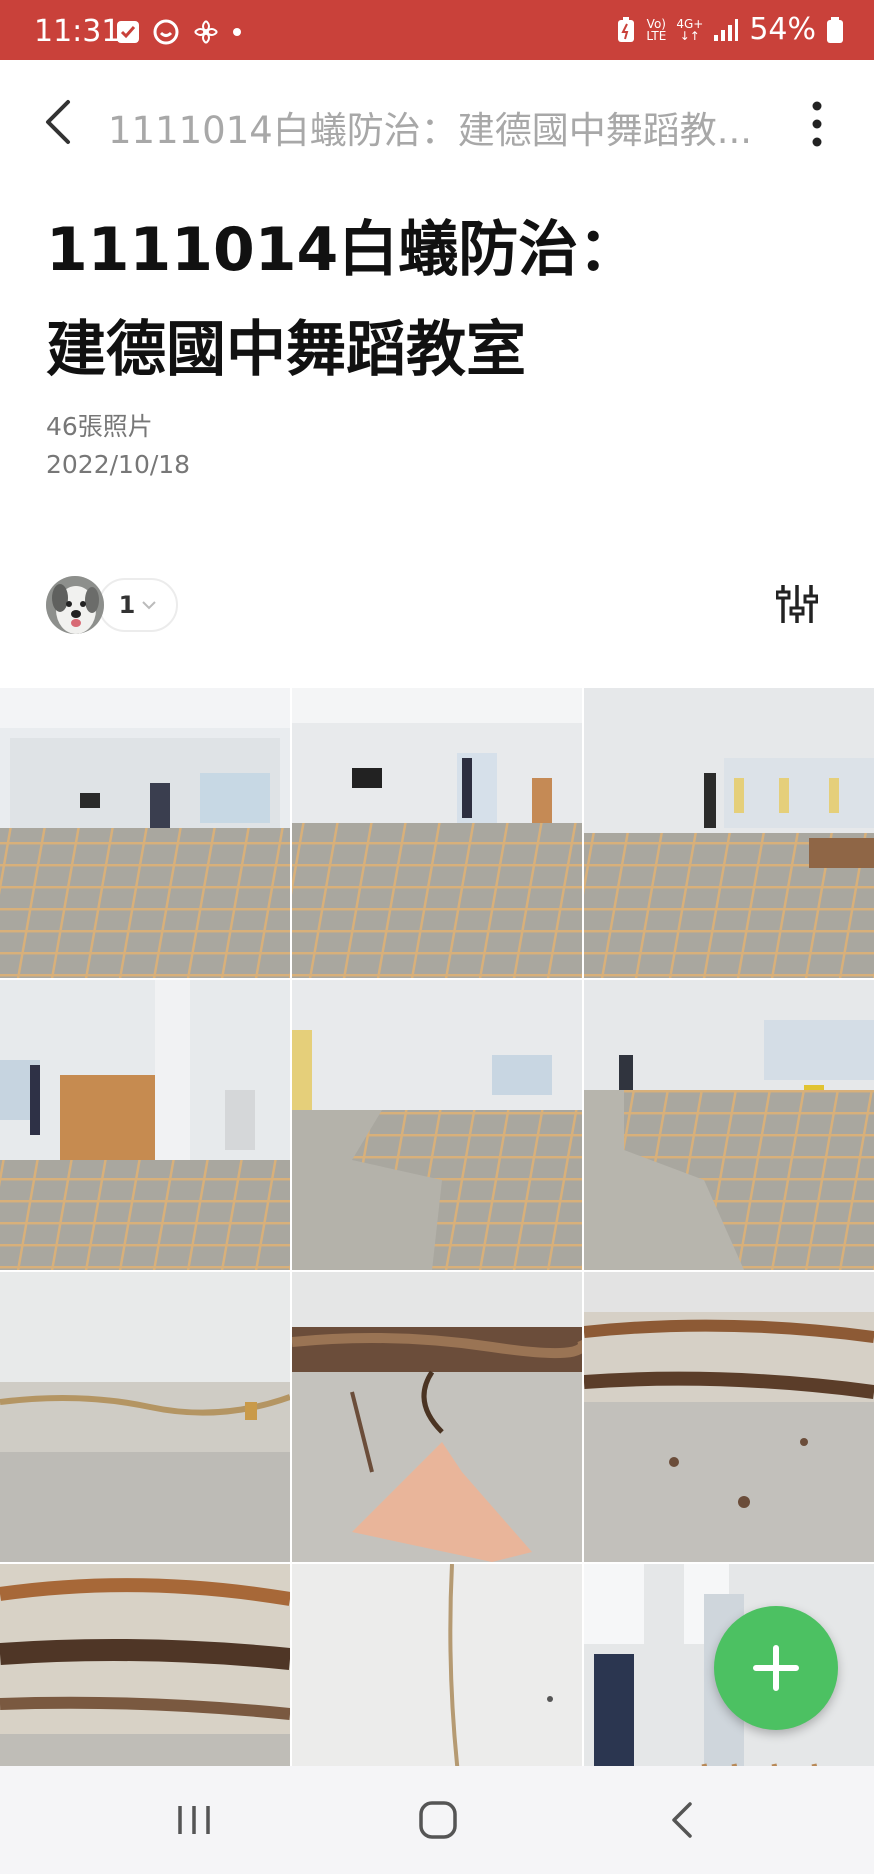 The width and height of the screenshot is (874, 1874). What do you see at coordinates (726, 29) in the screenshot?
I see `signal-icon` at bounding box center [726, 29].